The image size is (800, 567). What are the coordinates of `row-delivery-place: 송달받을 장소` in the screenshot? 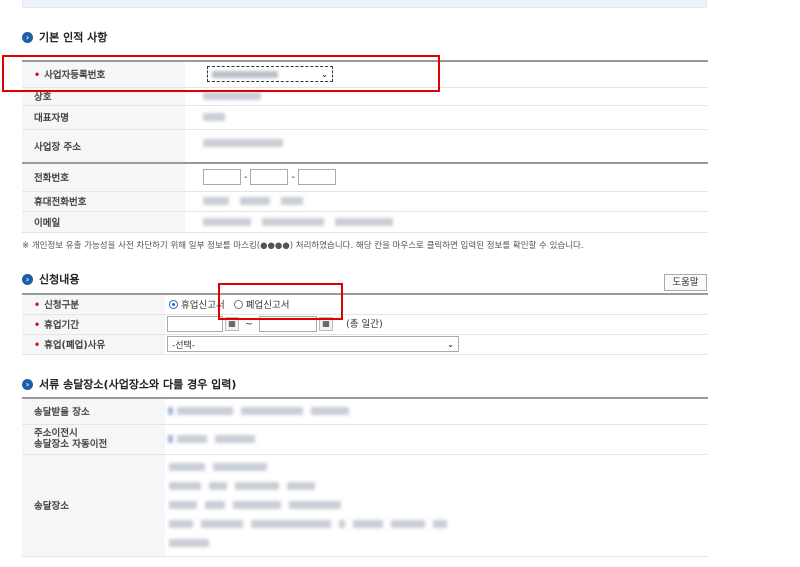 It's located at (365, 411).